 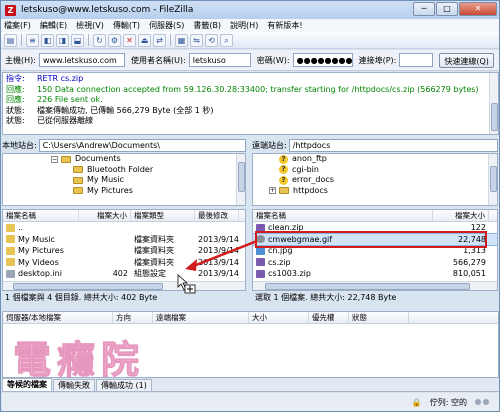 I want to click on minimize-button: ─, so click(x=424, y=9).